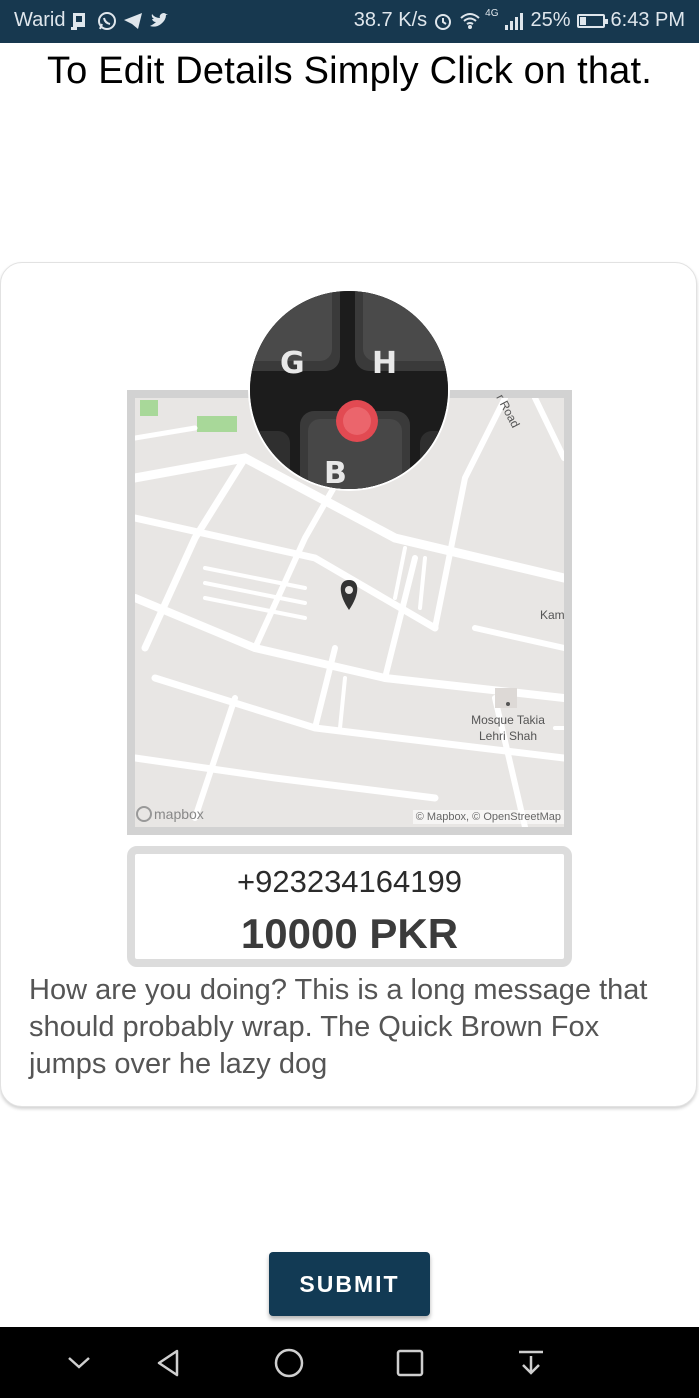  I want to click on battery-fill, so click(582, 20).